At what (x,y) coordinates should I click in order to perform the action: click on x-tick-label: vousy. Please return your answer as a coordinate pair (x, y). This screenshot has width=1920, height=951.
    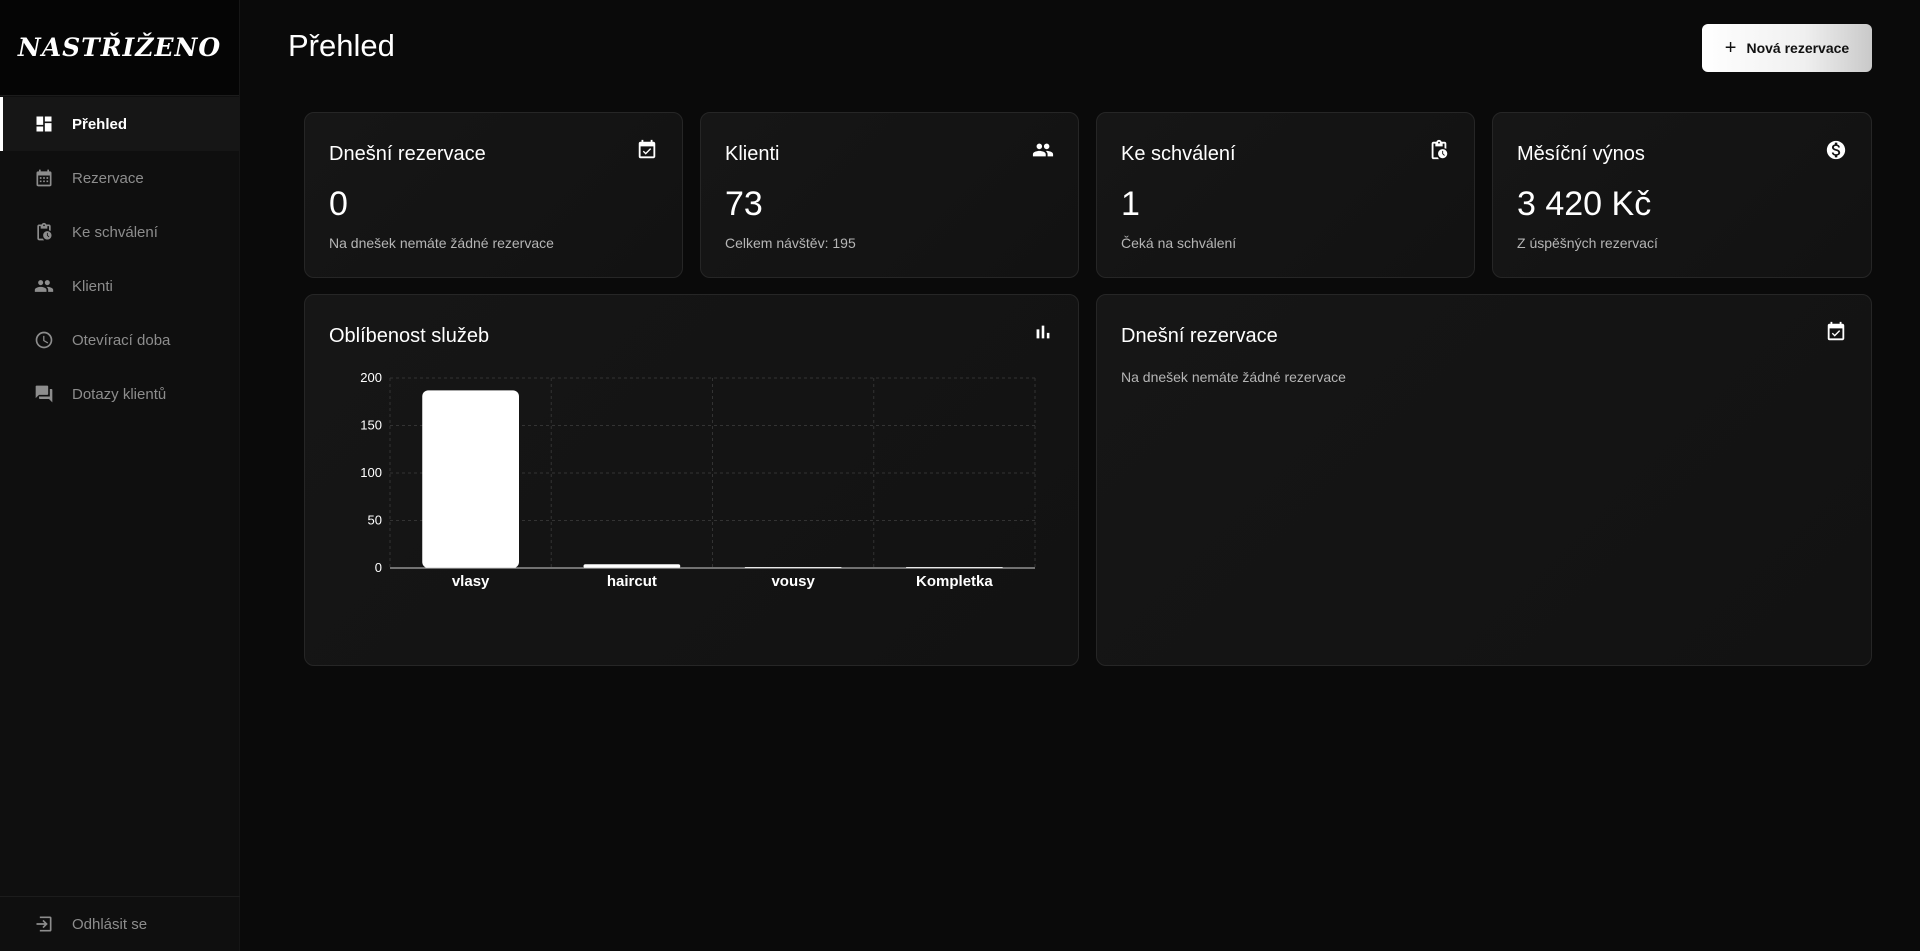
    Looking at the image, I should click on (793, 581).